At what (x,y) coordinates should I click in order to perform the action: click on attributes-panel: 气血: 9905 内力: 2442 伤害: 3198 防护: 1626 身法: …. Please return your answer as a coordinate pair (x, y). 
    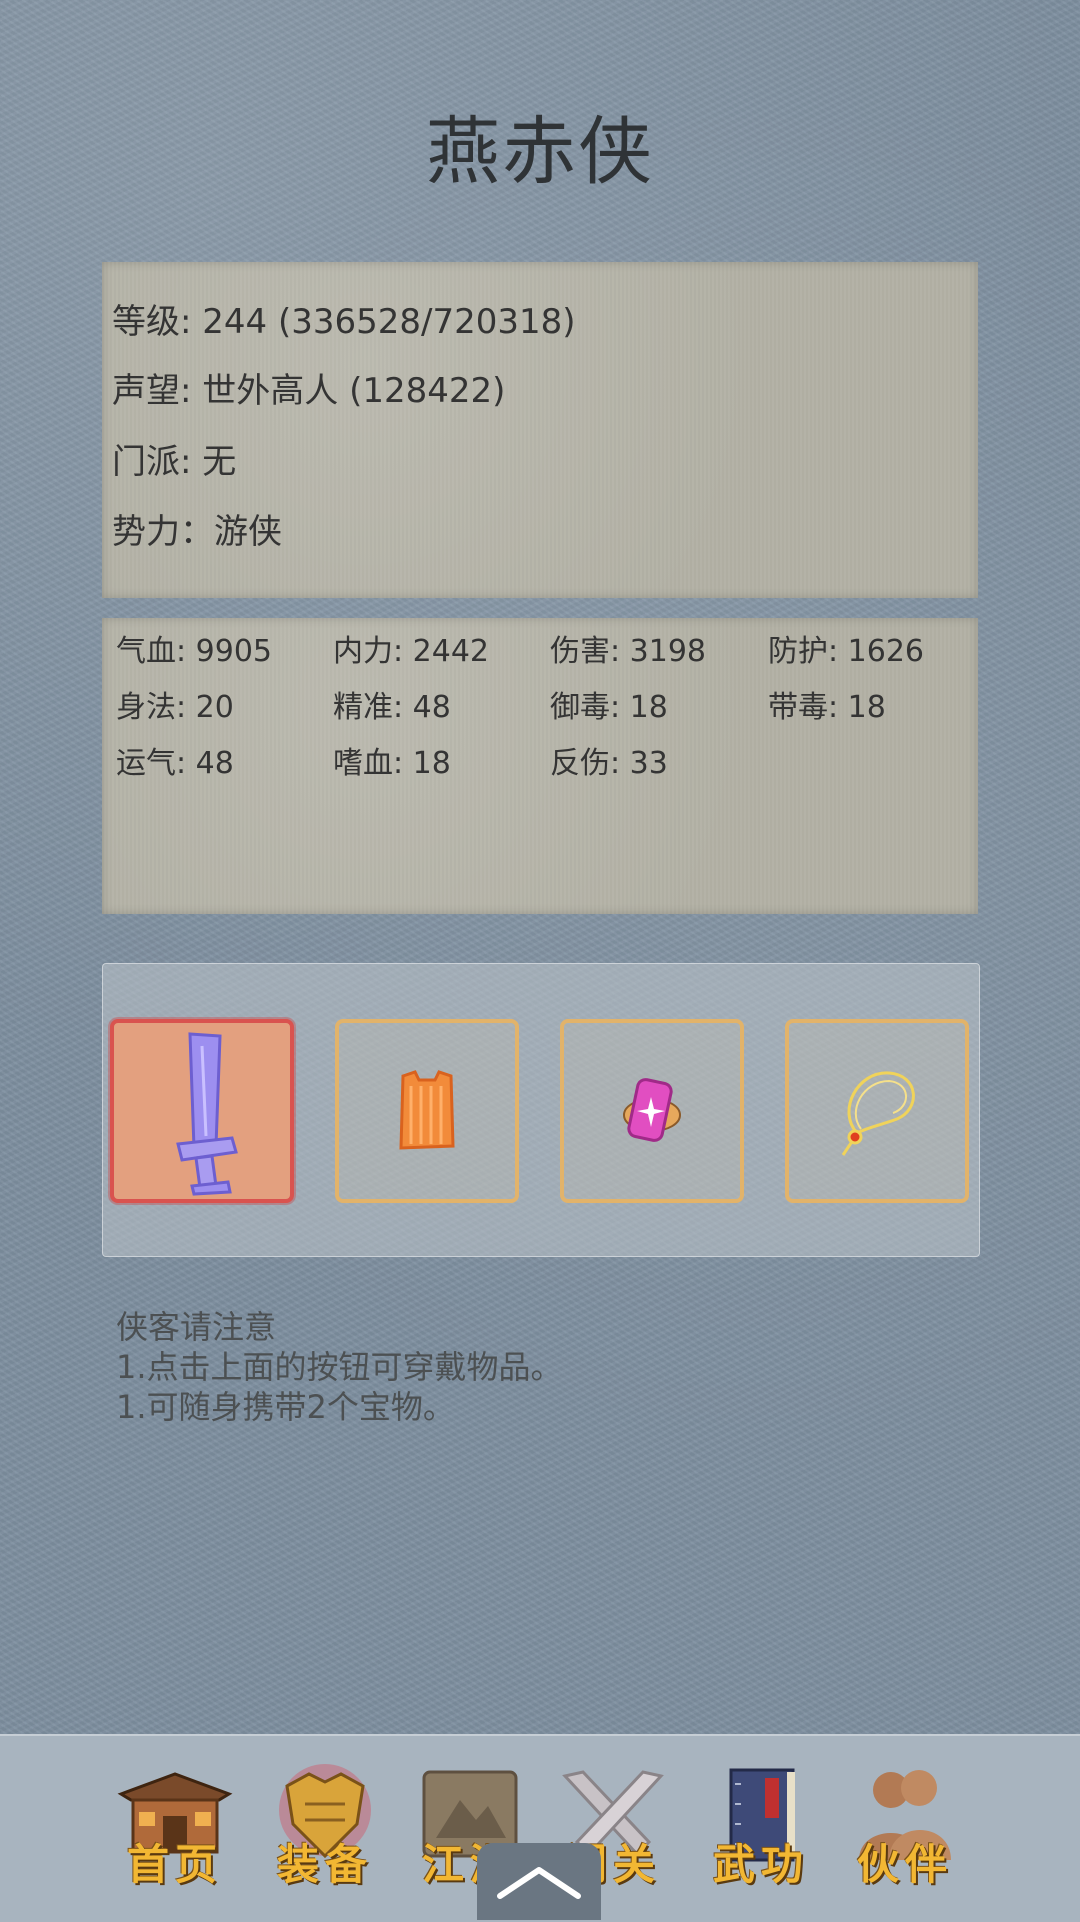
    Looking at the image, I should click on (540, 766).